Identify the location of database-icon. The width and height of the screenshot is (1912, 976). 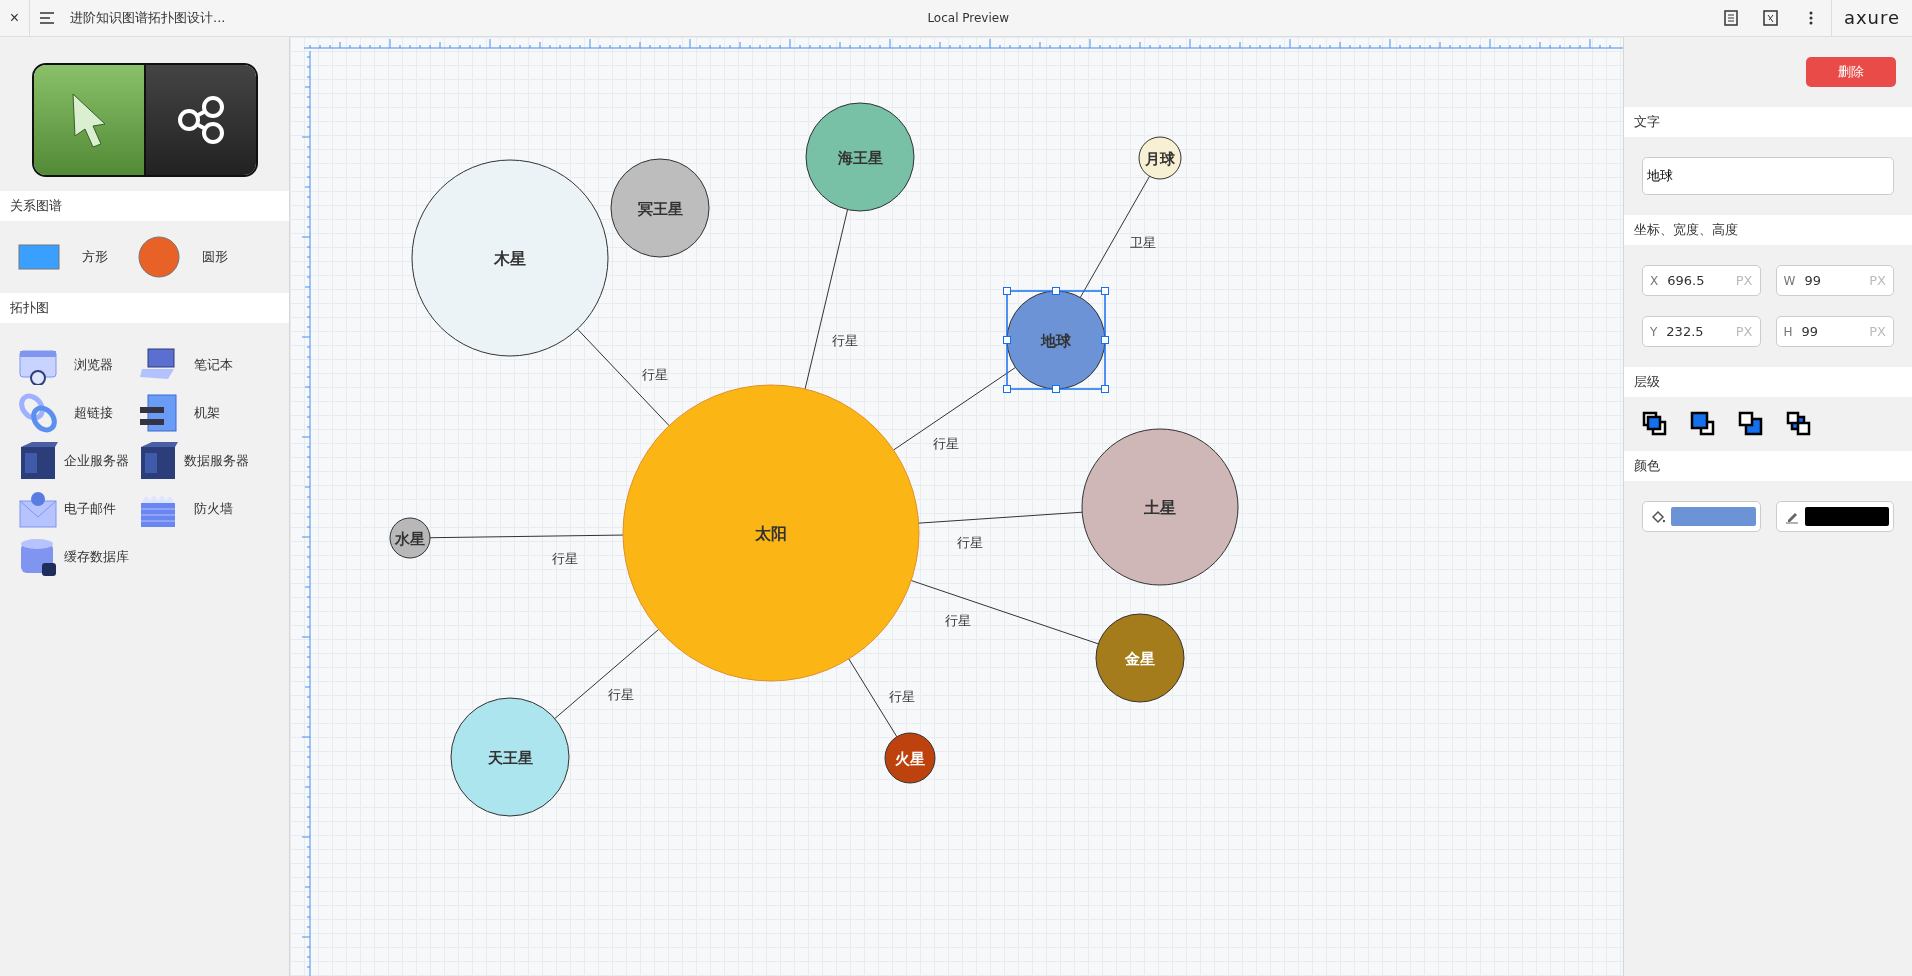
(38, 557).